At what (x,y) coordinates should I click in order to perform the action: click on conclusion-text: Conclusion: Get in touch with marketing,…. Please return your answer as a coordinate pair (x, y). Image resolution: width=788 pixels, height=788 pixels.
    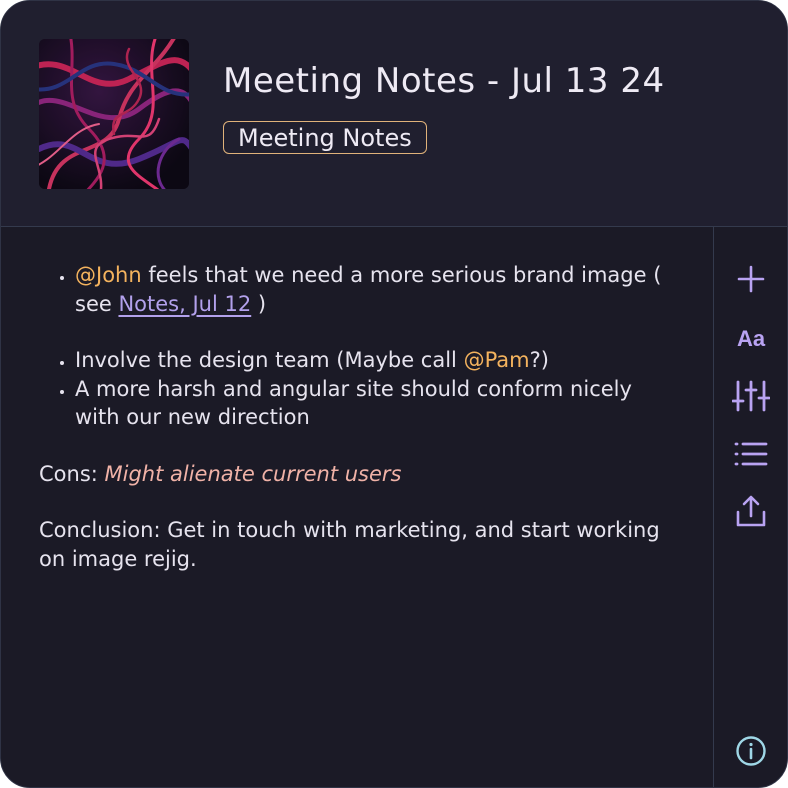
    Looking at the image, I should click on (349, 544).